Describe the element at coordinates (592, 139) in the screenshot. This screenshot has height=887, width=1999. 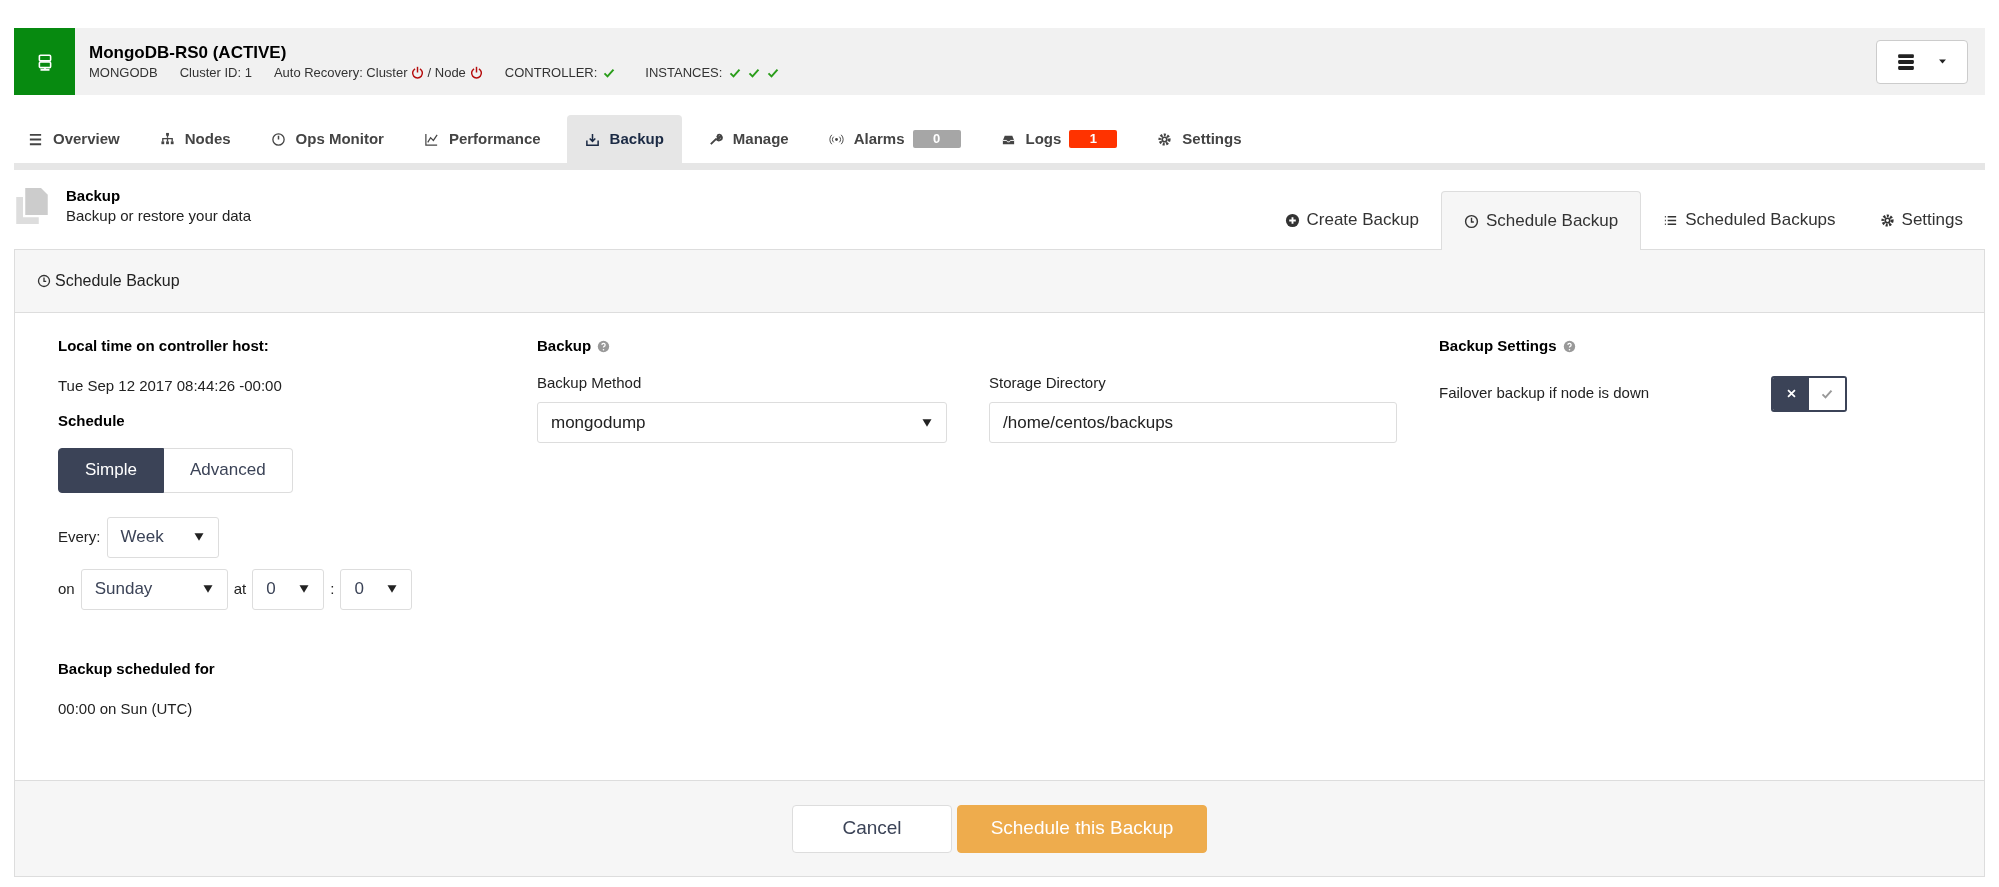
I see `download-icon` at that location.